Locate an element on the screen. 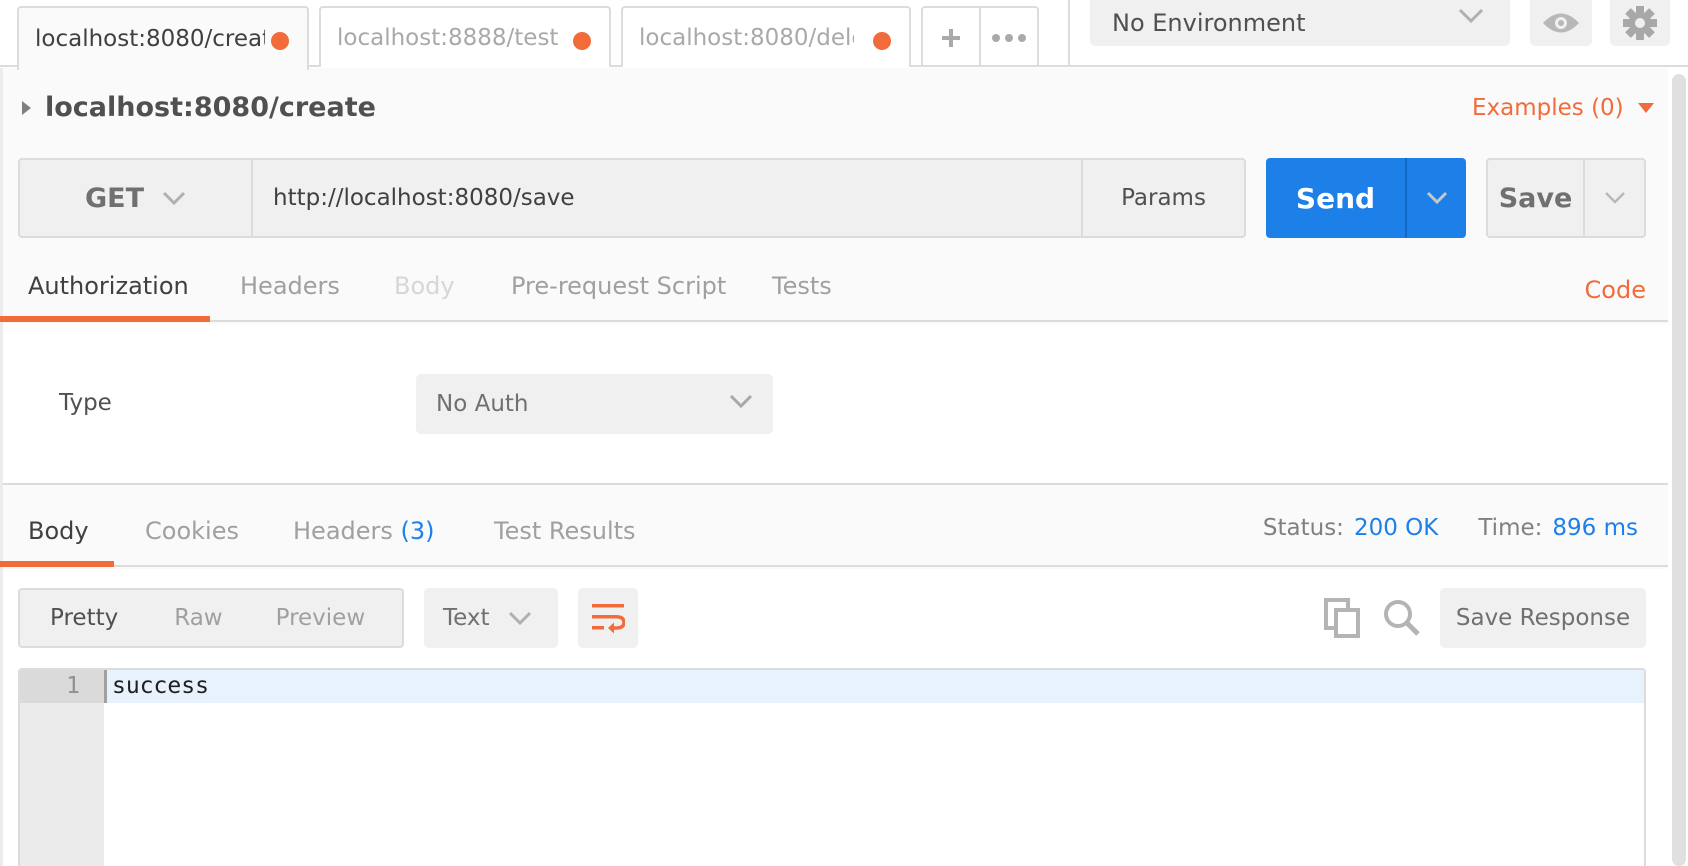 The image size is (1688, 866). search-icon is located at coordinates (1402, 618).